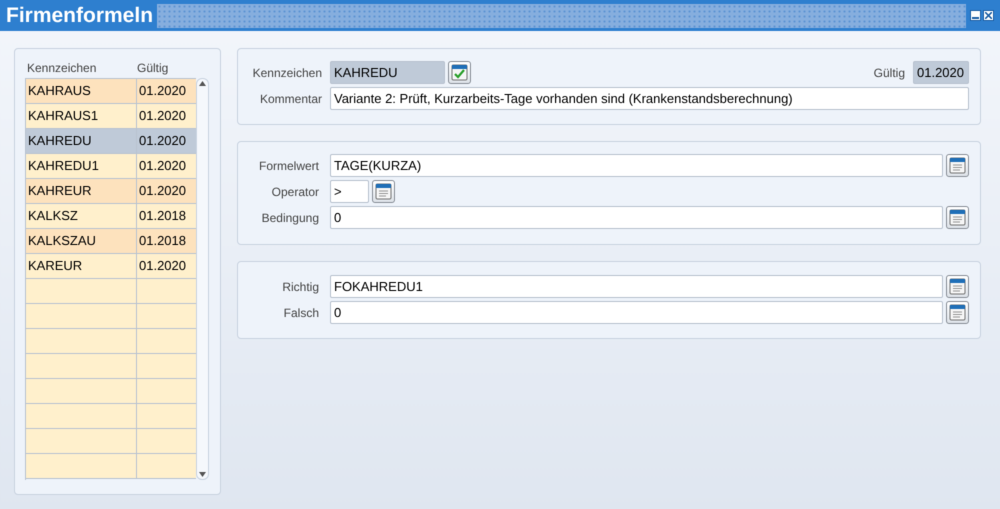 The image size is (1000, 509). What do you see at coordinates (81, 216) in the screenshot?
I see `table-cell: KALKSZ` at bounding box center [81, 216].